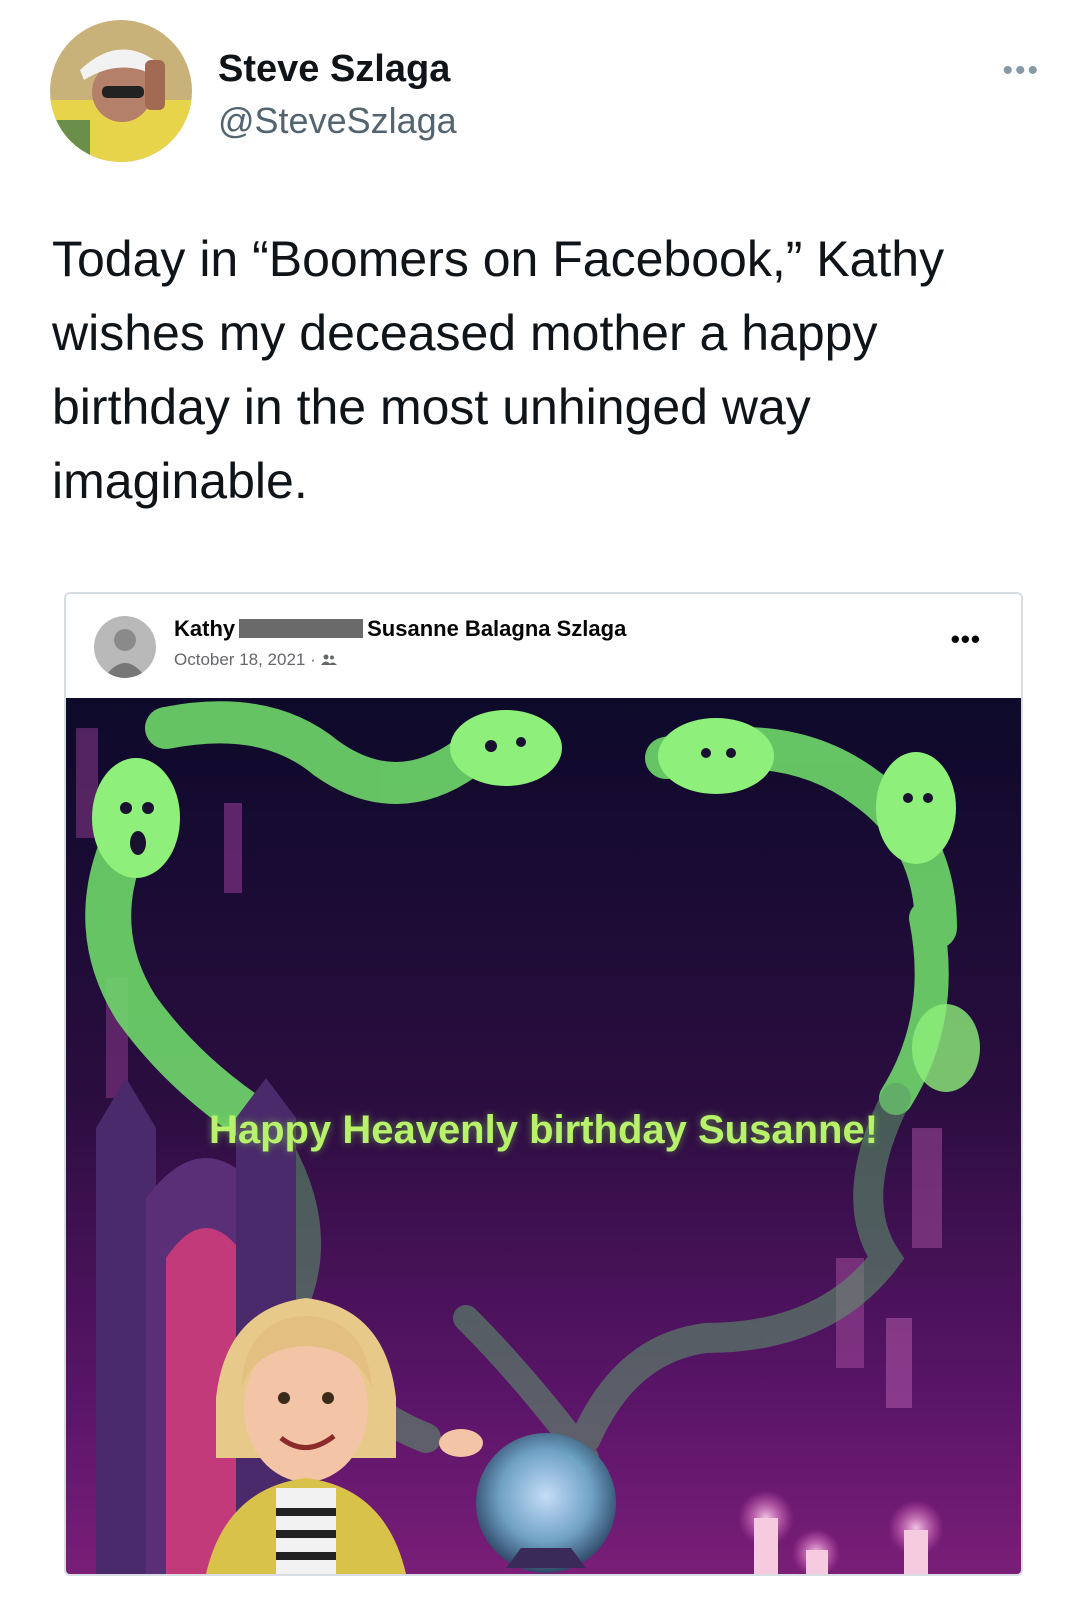 This screenshot has height=1600, width=1080. I want to click on redacted-bar, so click(301, 628).